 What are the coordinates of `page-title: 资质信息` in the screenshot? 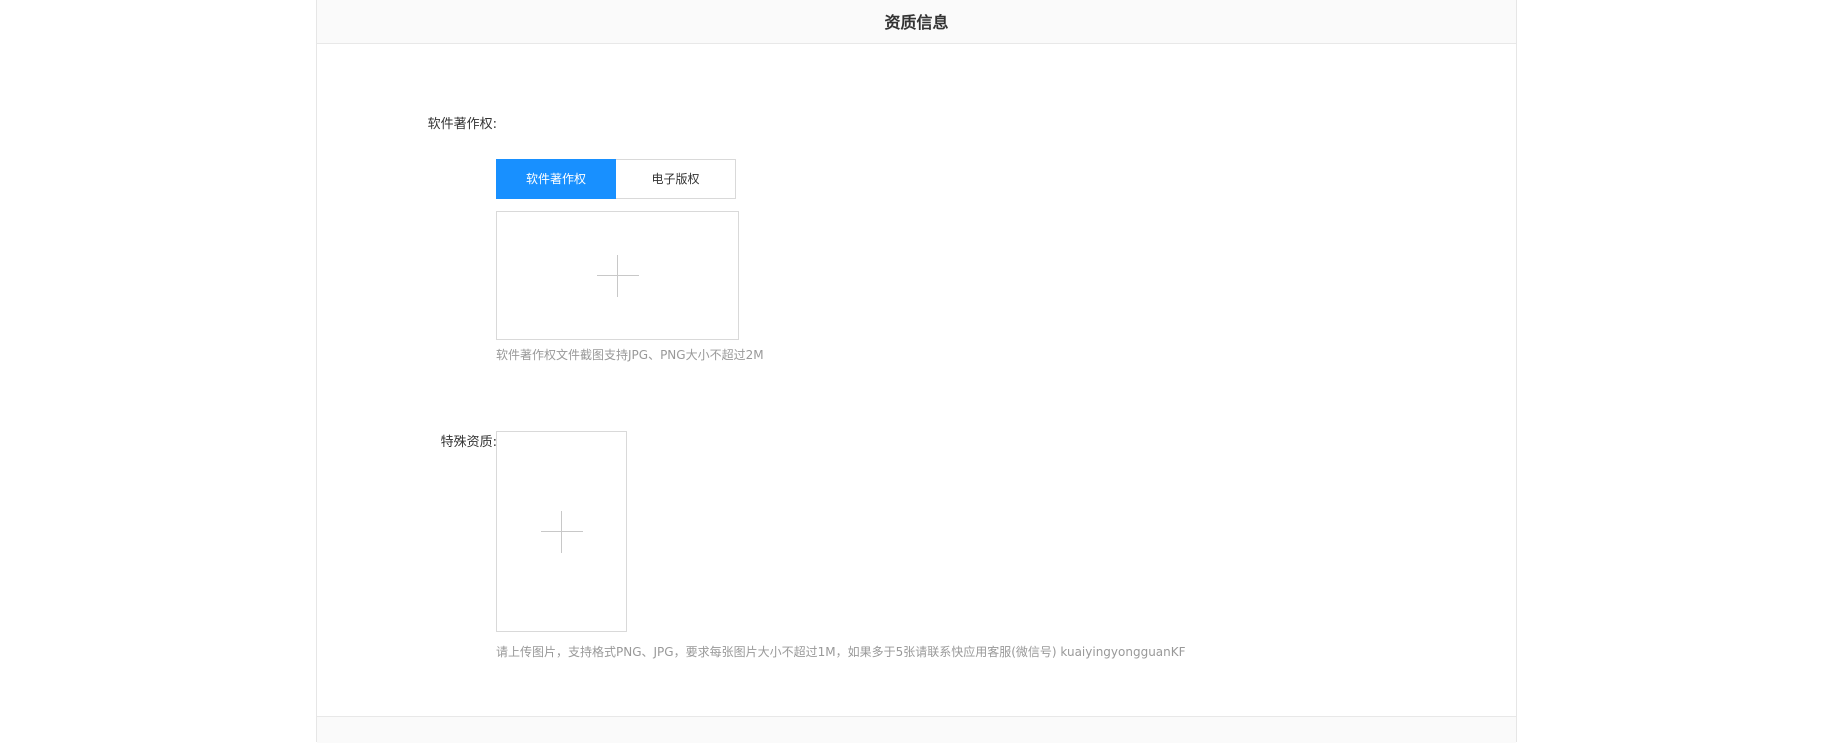 It's located at (916, 22).